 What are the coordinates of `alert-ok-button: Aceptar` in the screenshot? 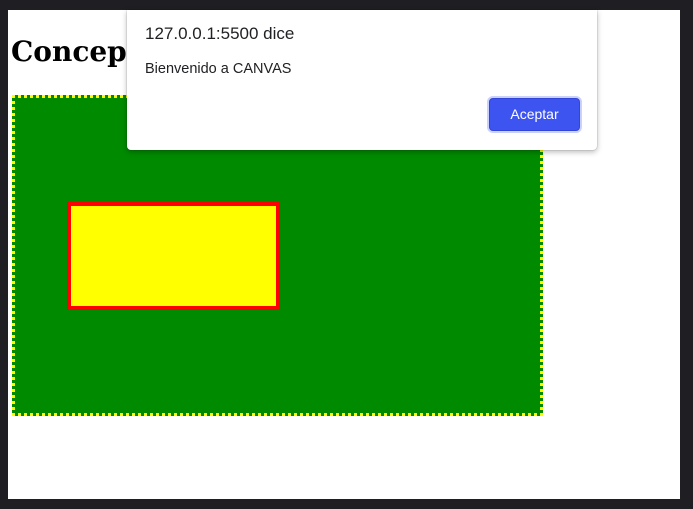 It's located at (534, 114).